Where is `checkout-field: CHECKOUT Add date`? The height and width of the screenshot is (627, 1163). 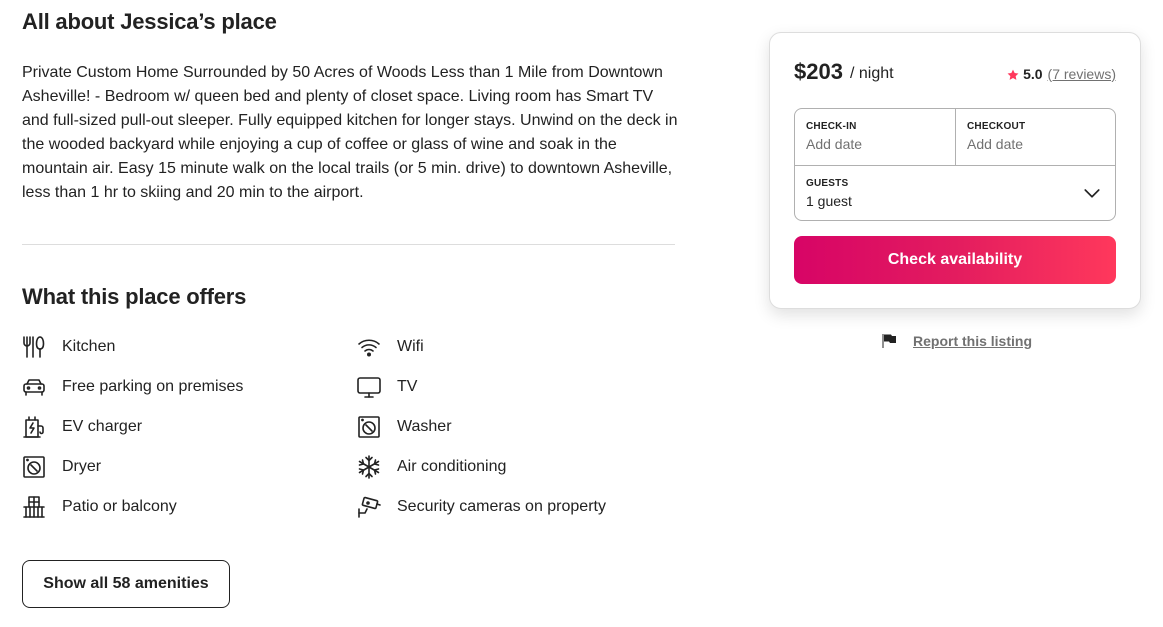 checkout-field: CHECKOUT Add date is located at coordinates (1036, 137).